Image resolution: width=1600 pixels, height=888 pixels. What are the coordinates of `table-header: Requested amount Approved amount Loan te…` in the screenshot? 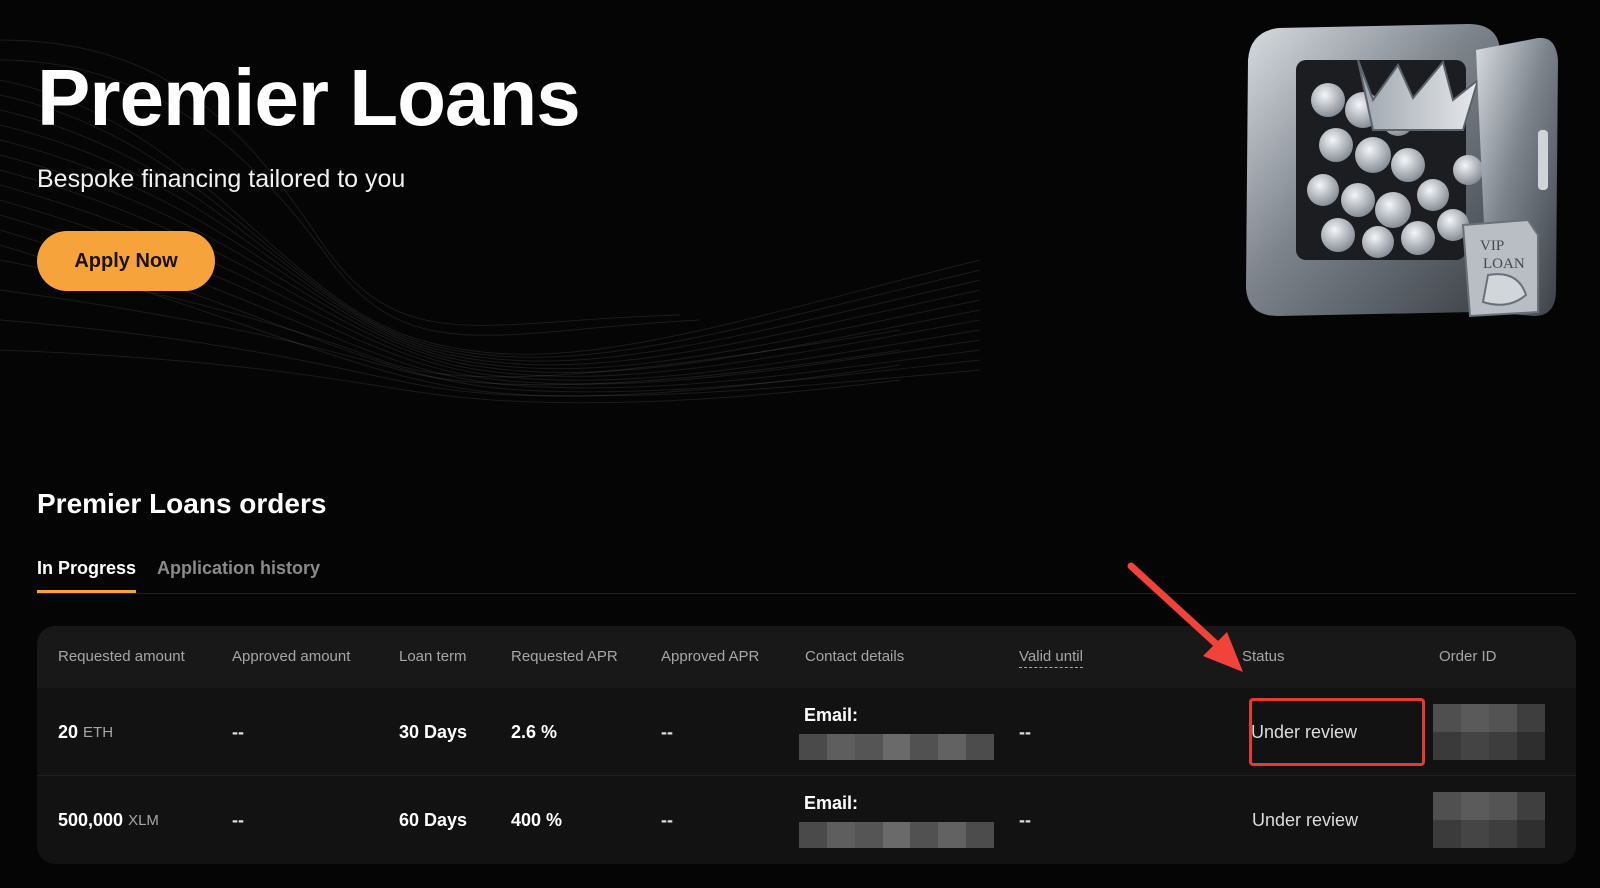 It's located at (806, 657).